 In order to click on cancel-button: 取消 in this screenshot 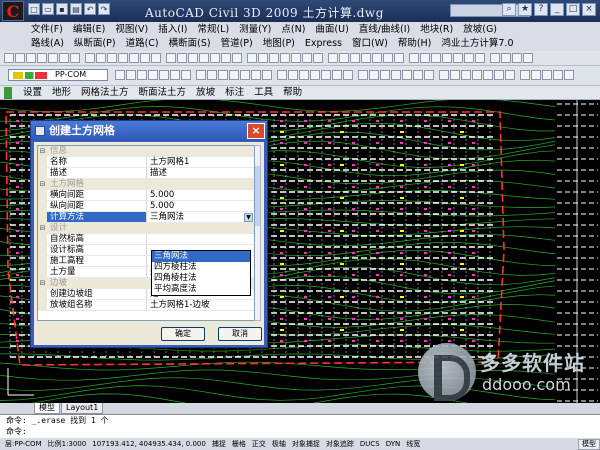, I will do `click(240, 334)`.